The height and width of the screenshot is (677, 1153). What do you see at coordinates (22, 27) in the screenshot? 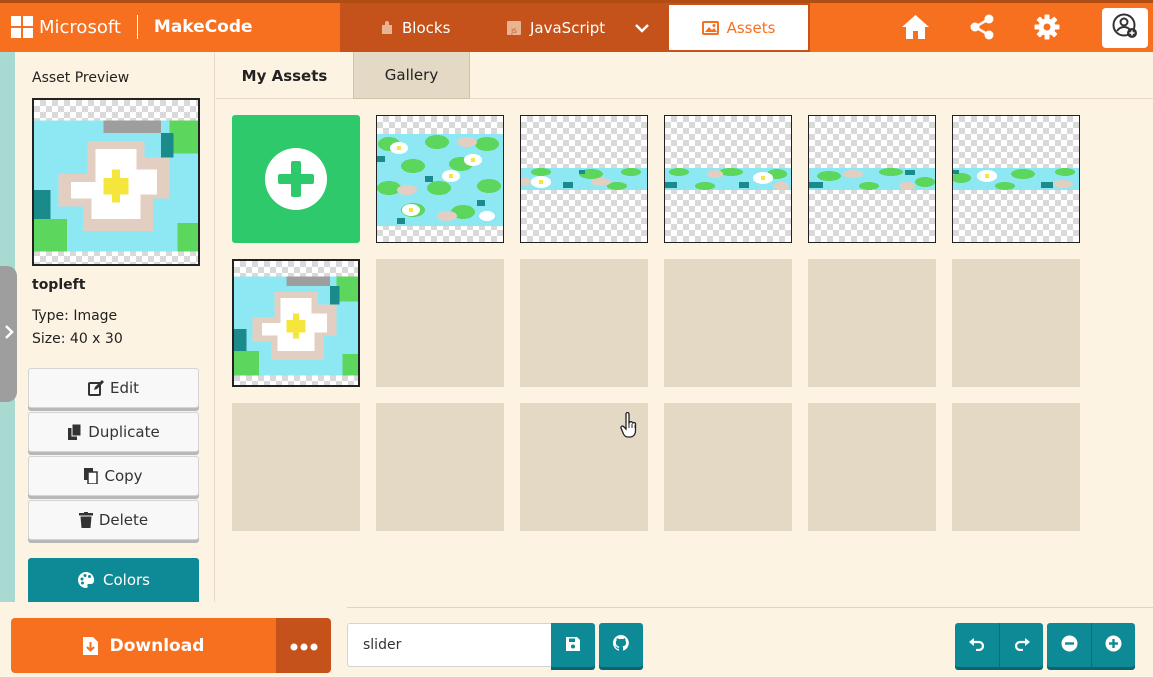
I see `microsoft-logo-icon` at bounding box center [22, 27].